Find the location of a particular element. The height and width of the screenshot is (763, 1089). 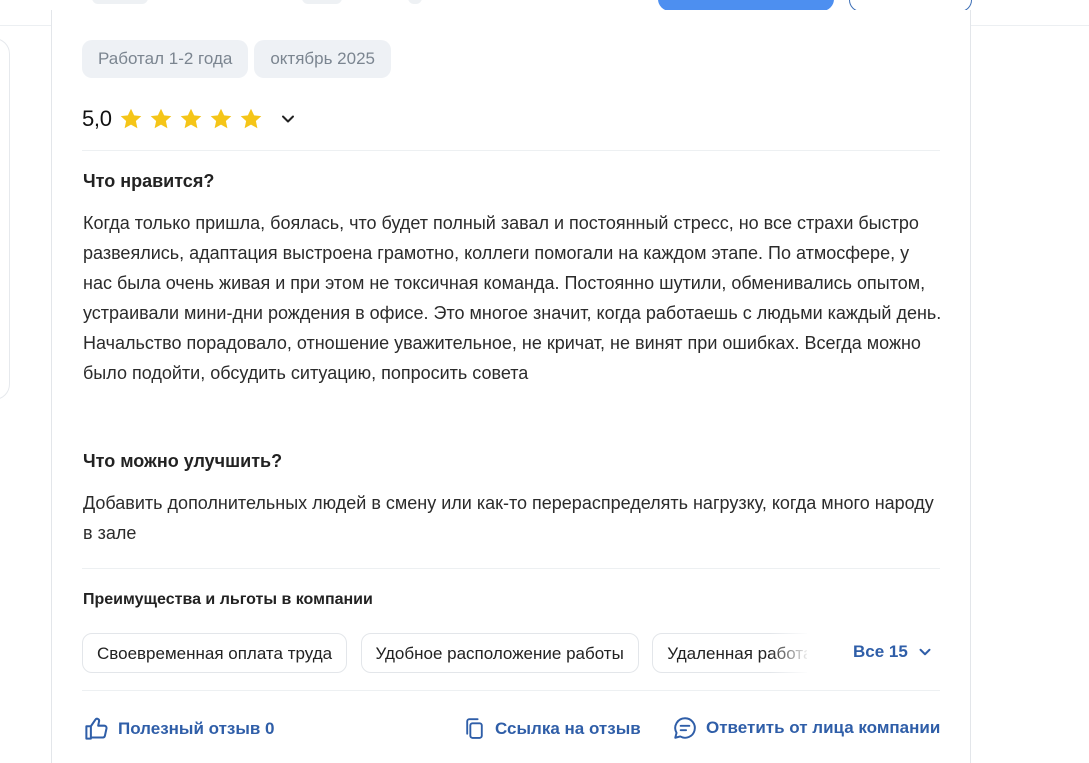

review-link-label: Ссылка на отзыв is located at coordinates (568, 728).